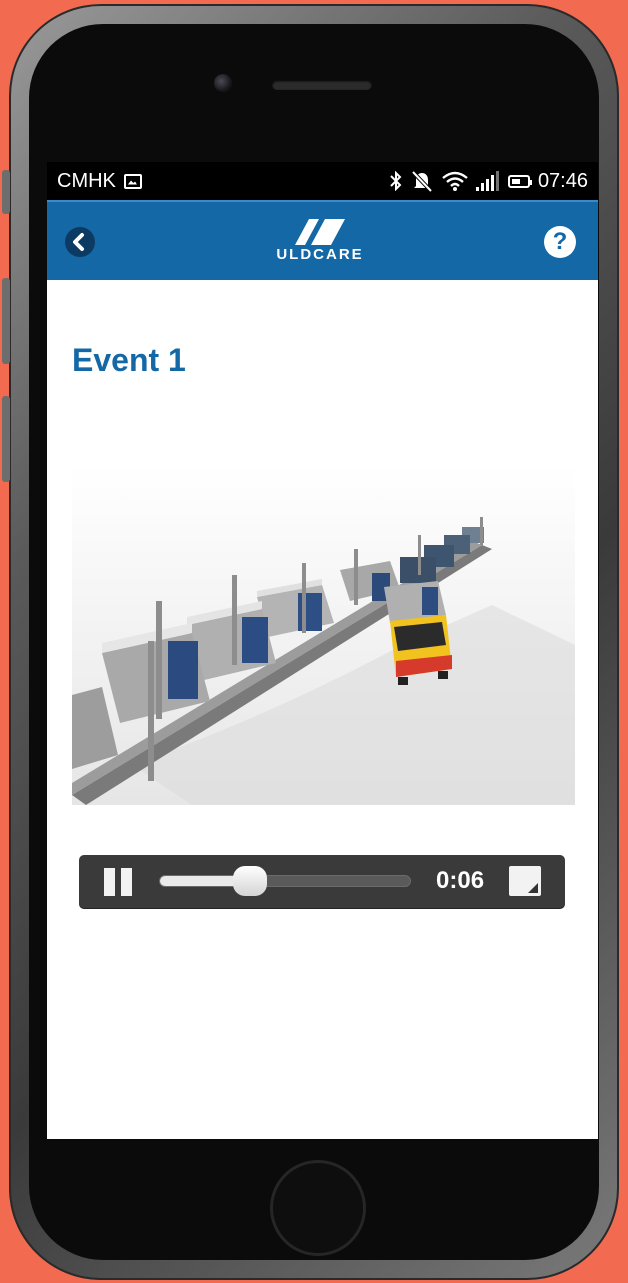  Describe the element at coordinates (86, 180) in the screenshot. I see `carrier-name: CMHK` at that location.